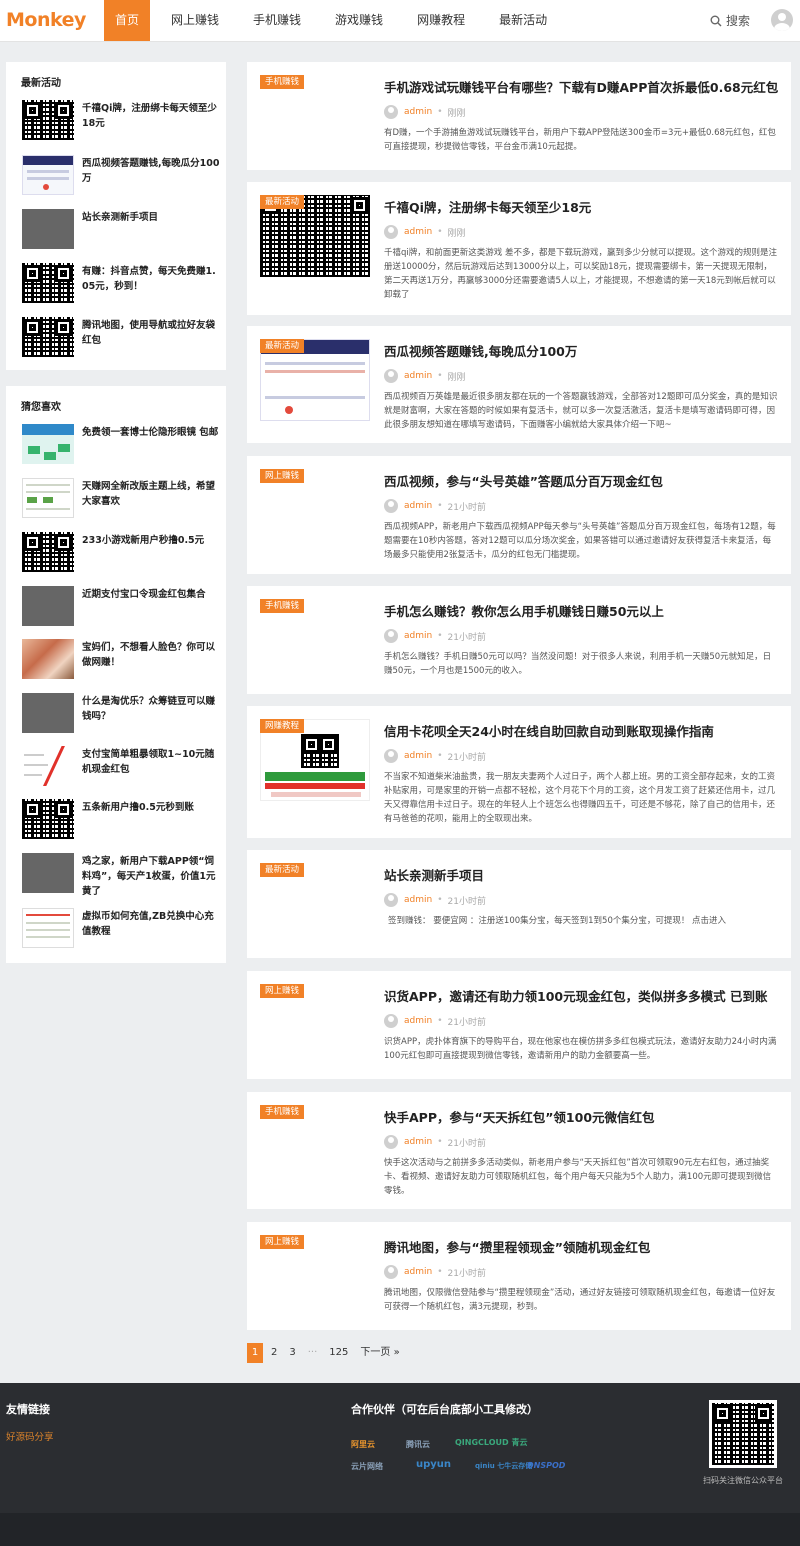 The width and height of the screenshot is (800, 1546). Describe the element at coordinates (152, 171) in the screenshot. I see `list-item-title: 西瓜视频答题赚钱,每晚瓜分100万` at that location.